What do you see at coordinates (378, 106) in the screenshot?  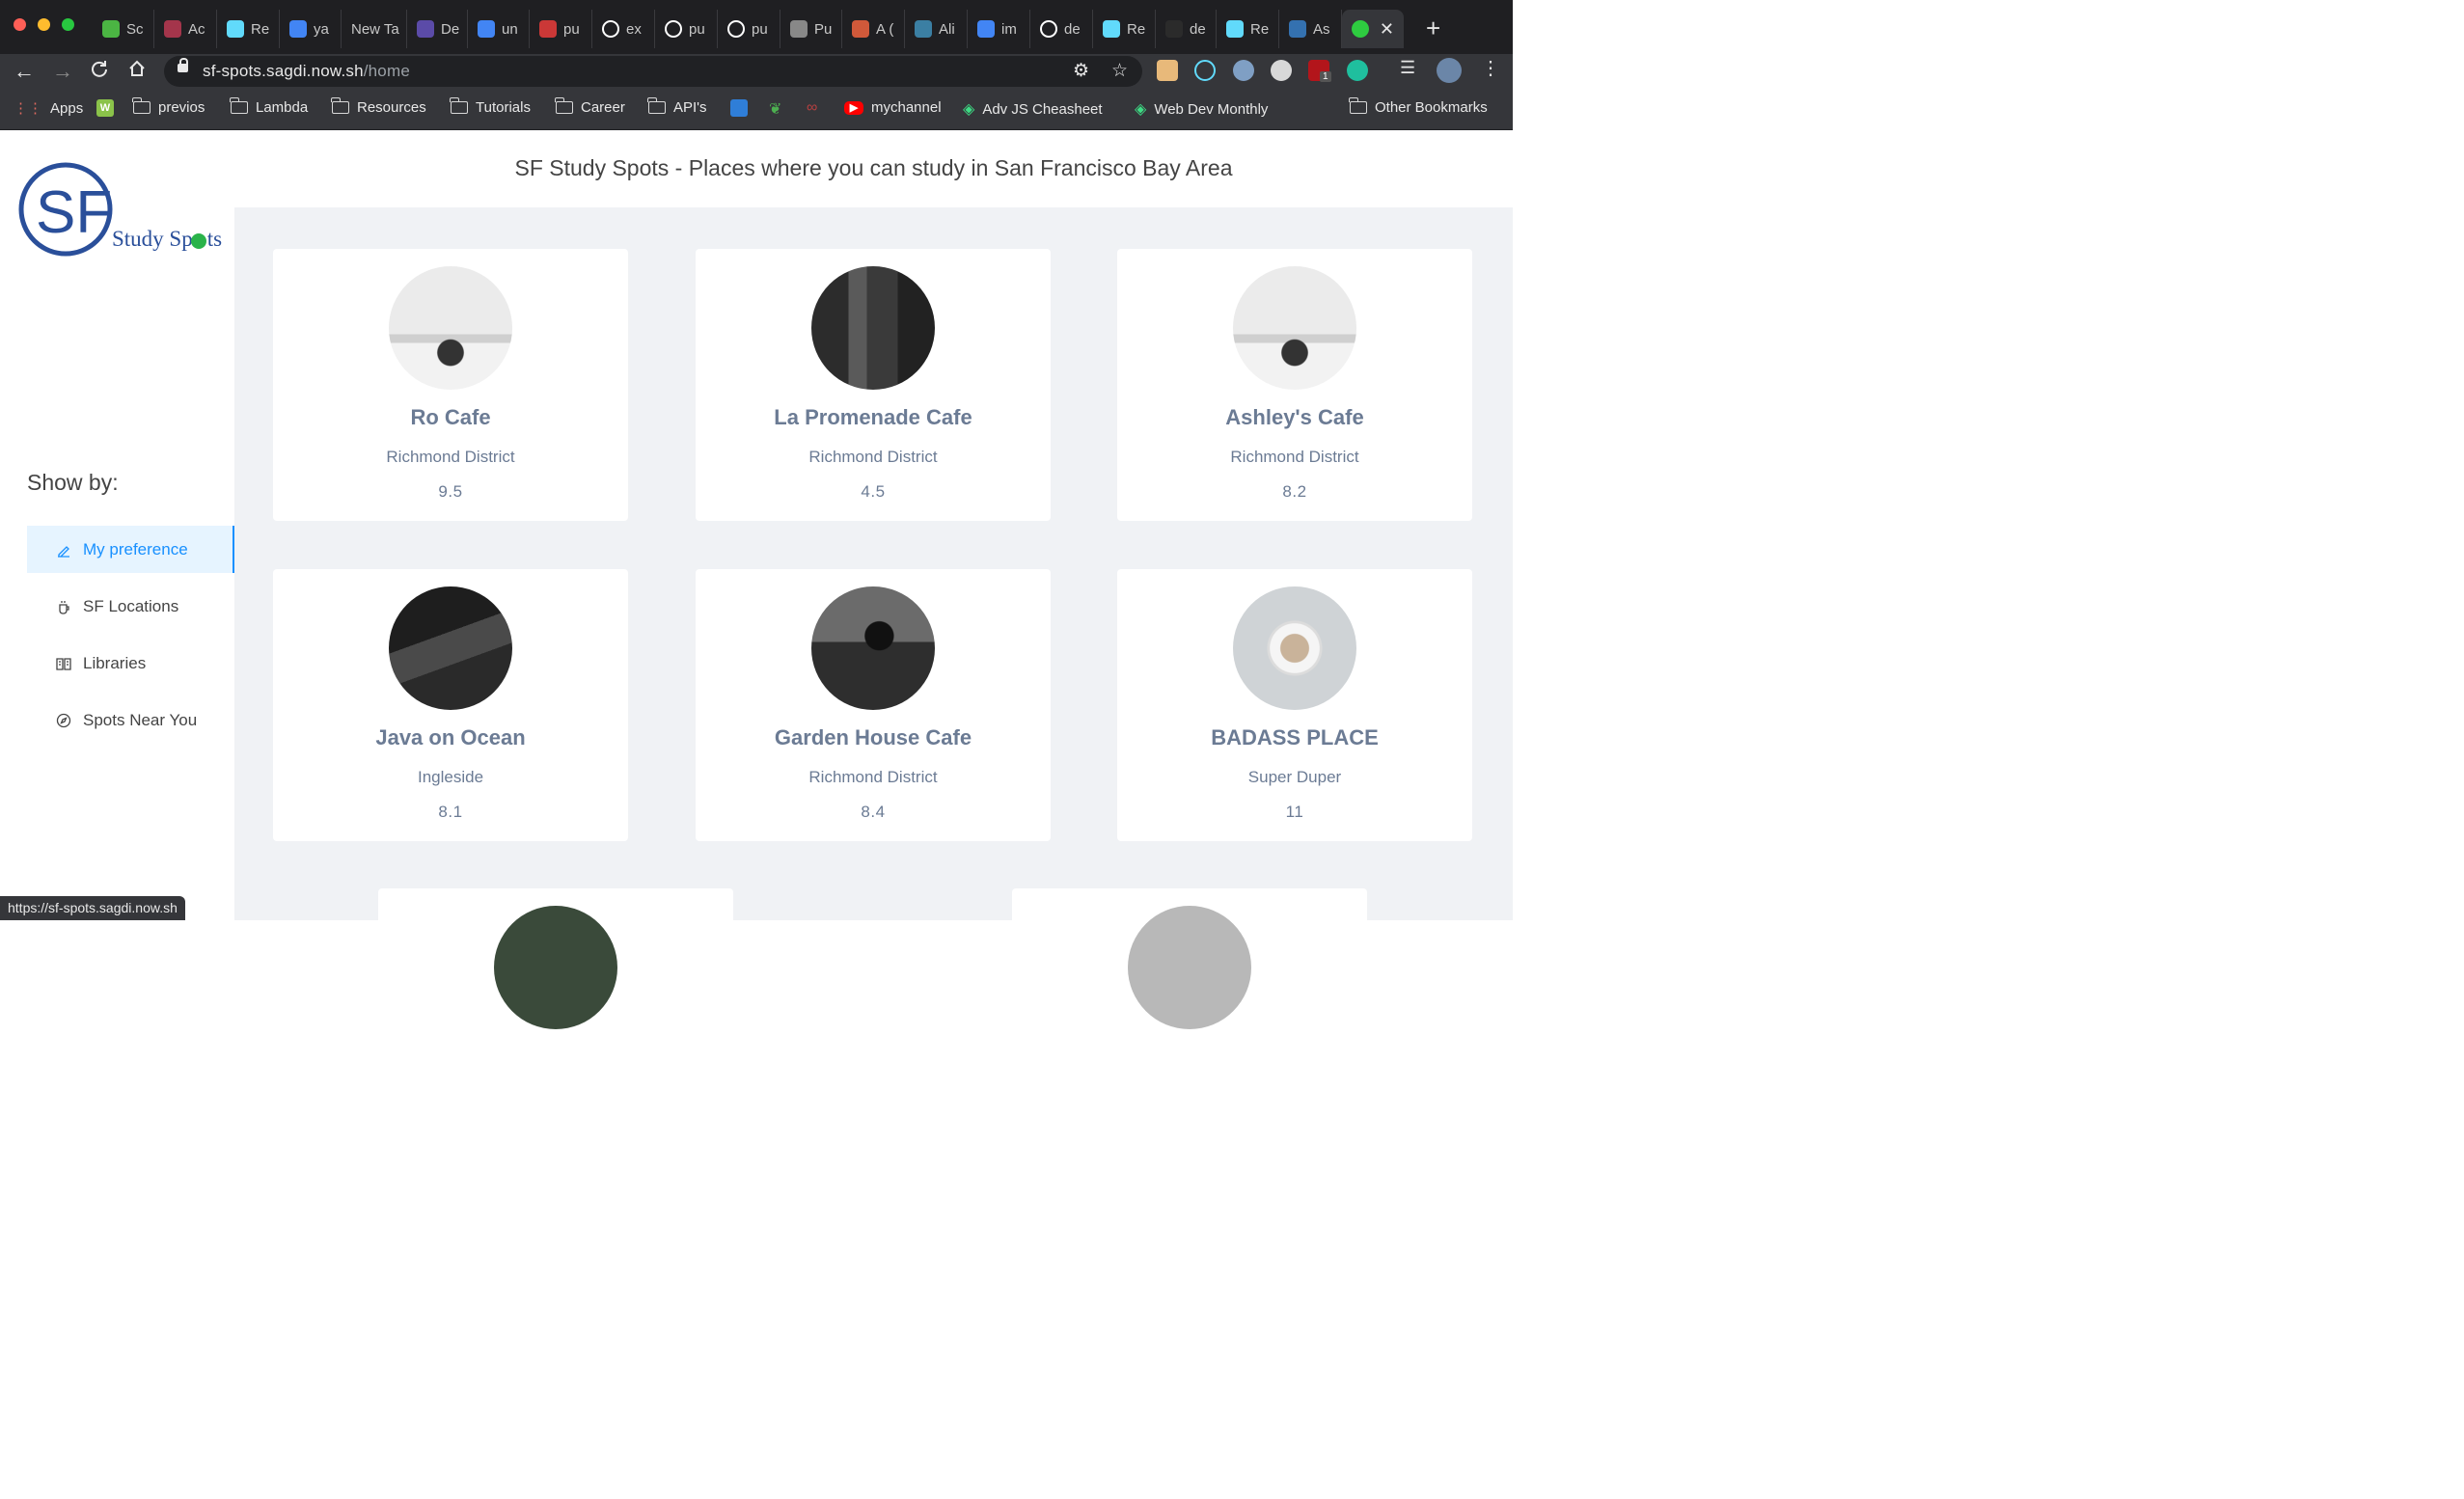 I see `bookmark-resources: Resources` at bounding box center [378, 106].